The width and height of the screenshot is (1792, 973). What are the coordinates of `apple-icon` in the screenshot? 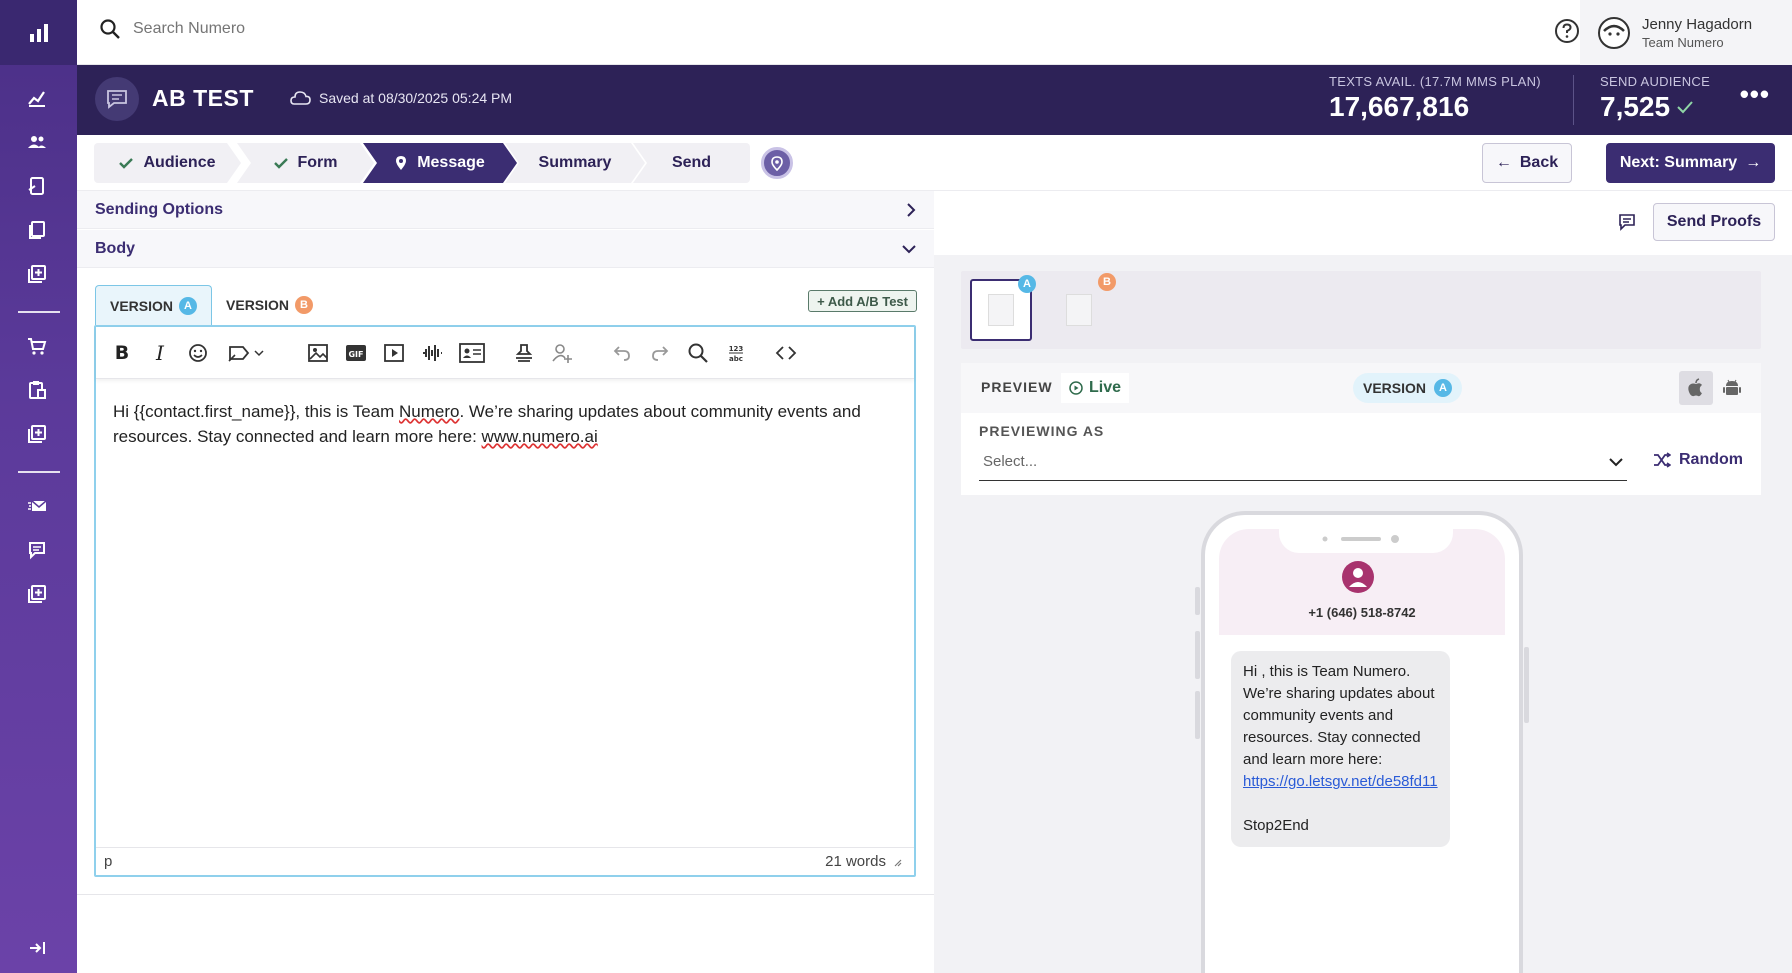 It's located at (1696, 388).